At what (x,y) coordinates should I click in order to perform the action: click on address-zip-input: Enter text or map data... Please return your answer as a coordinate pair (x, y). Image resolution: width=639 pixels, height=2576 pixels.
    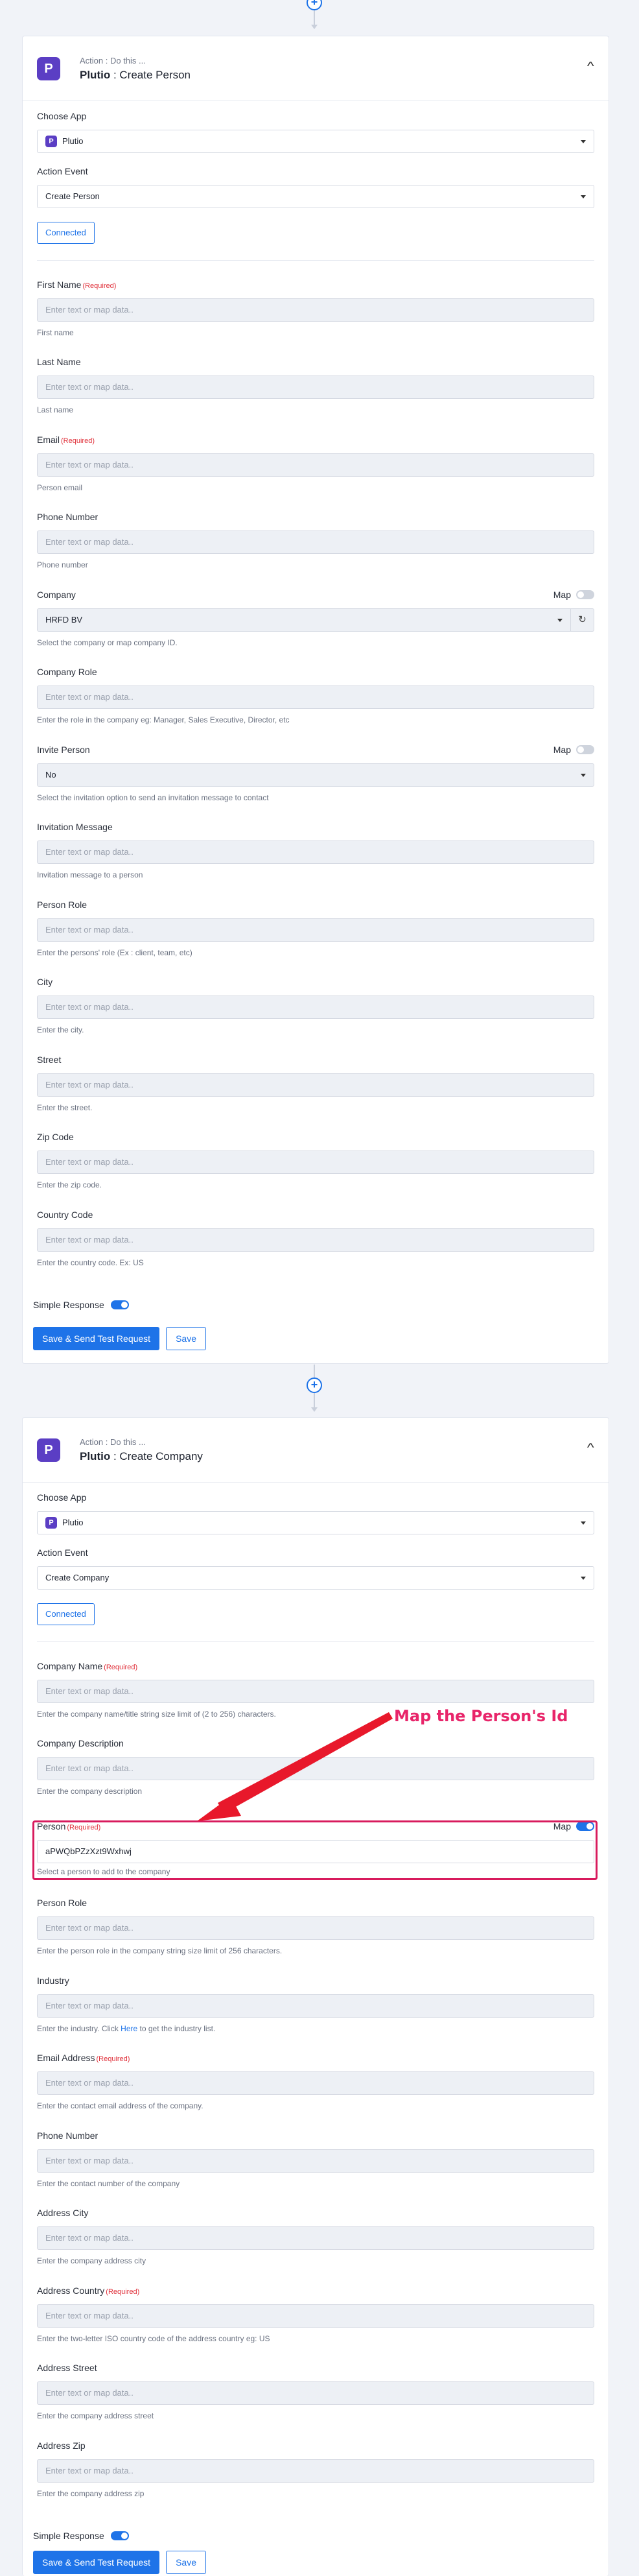
    Looking at the image, I should click on (315, 2471).